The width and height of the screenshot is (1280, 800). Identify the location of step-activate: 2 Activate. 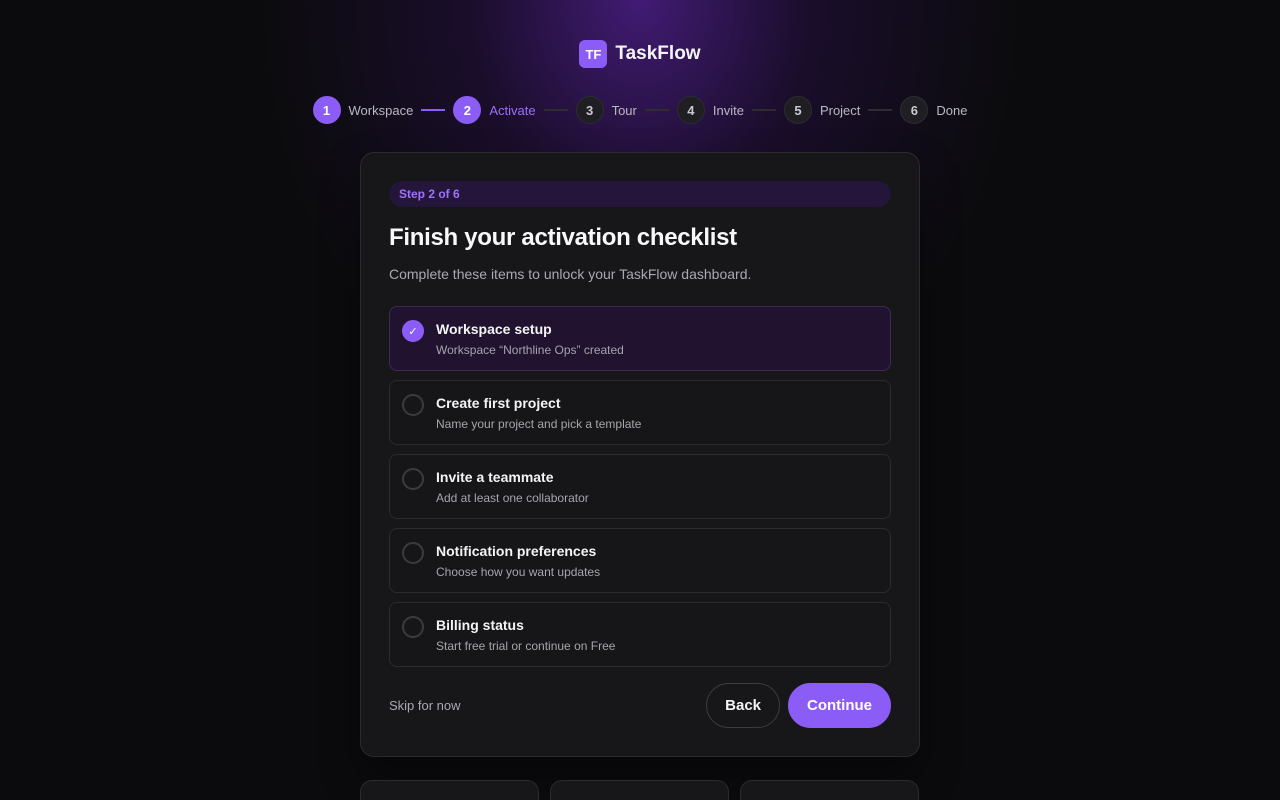
(494, 110).